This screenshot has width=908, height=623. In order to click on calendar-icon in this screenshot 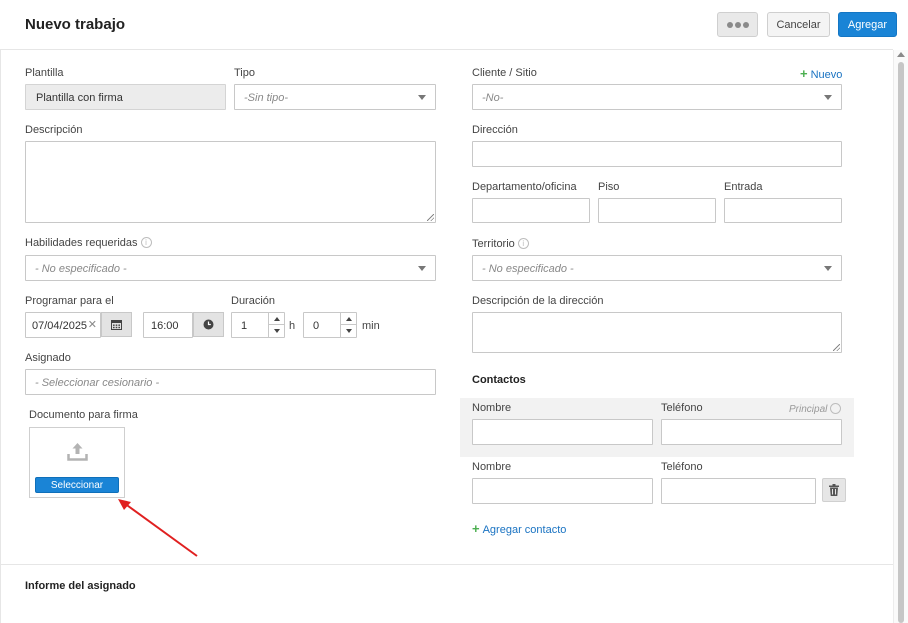, I will do `click(116, 325)`.